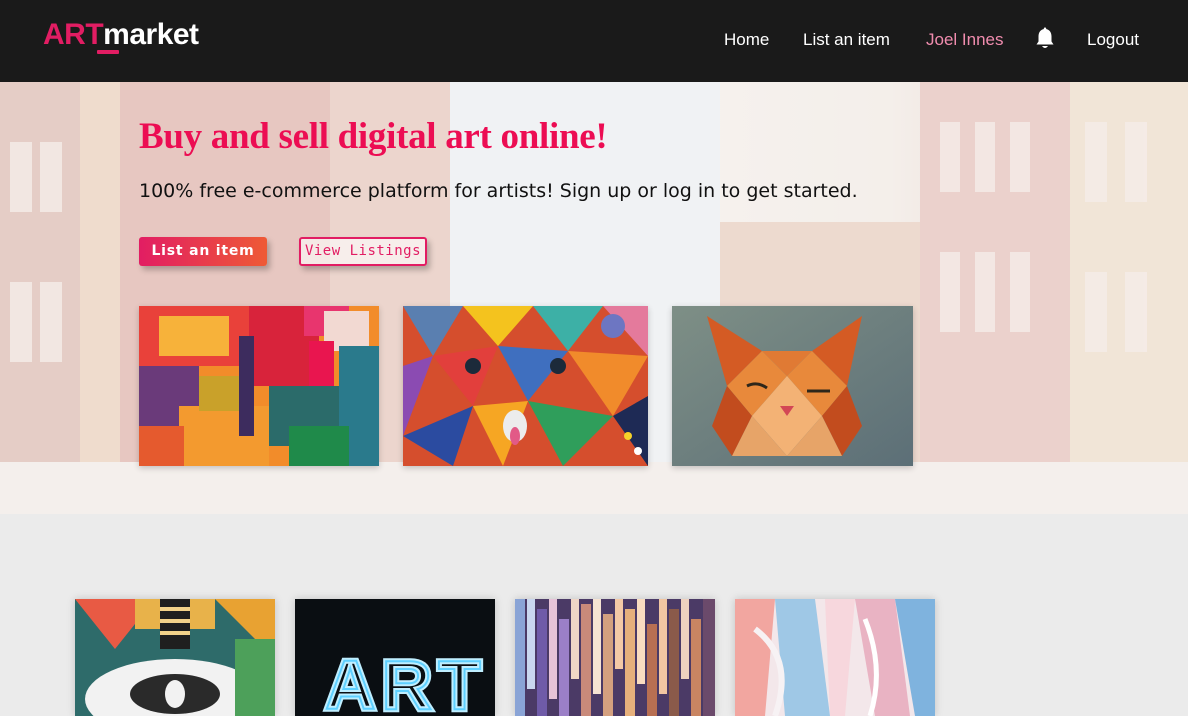 The image size is (1188, 716). Describe the element at coordinates (108, 52) in the screenshot. I see `logo-underline` at that location.